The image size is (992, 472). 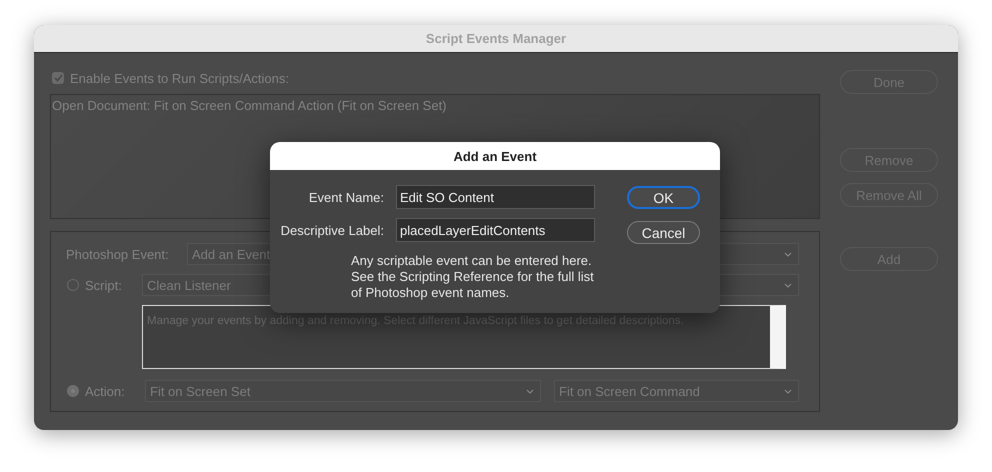 What do you see at coordinates (104, 285) in the screenshot?
I see `radio-label: Script:` at bounding box center [104, 285].